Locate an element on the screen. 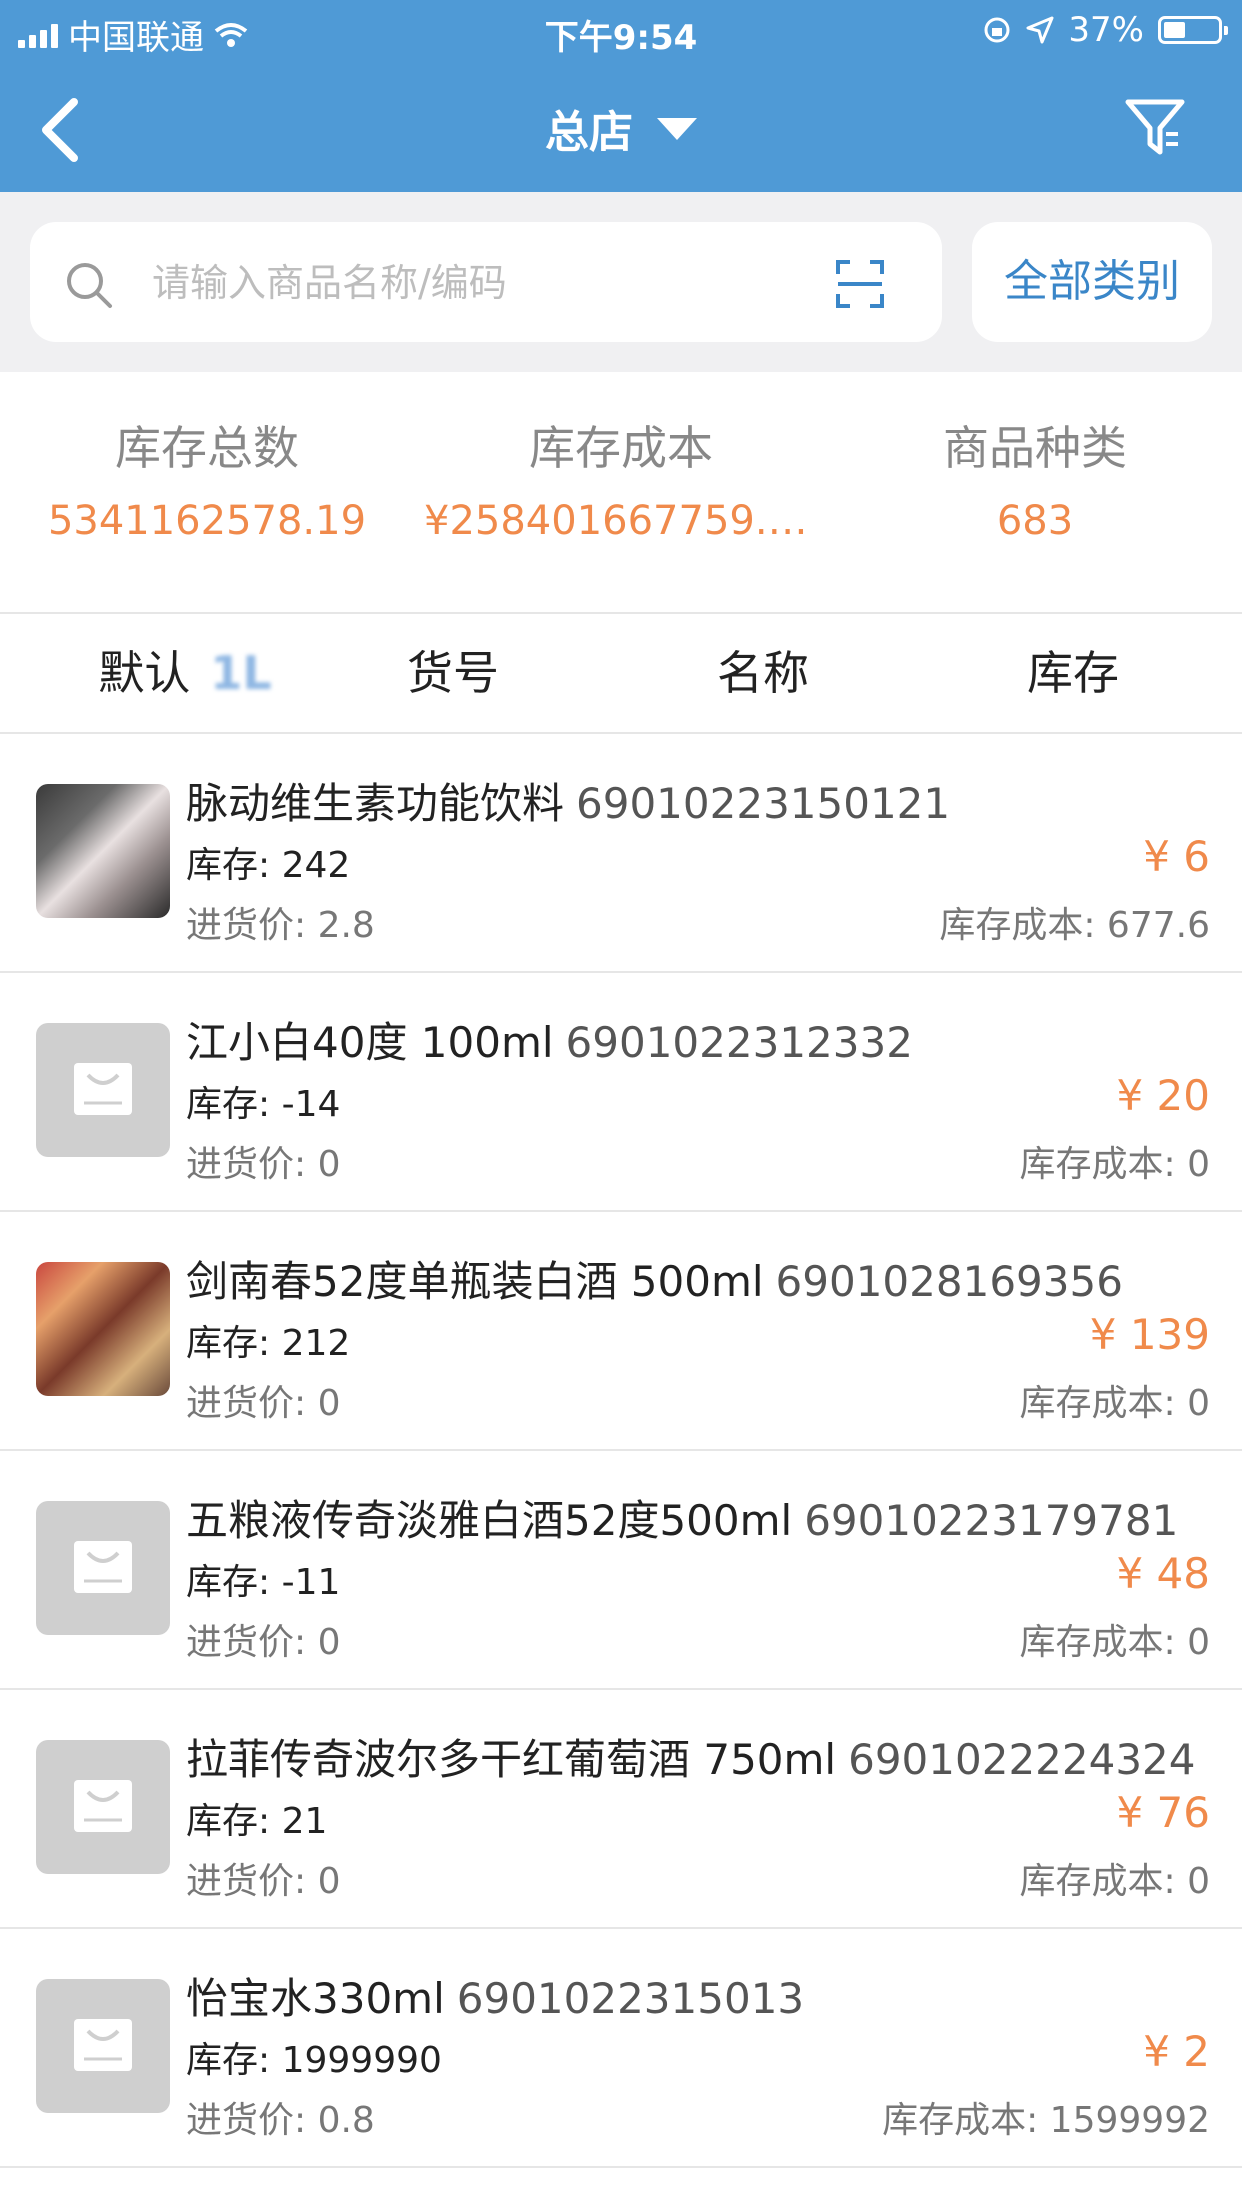 The height and width of the screenshot is (2208, 1242). product-name: 怡宝水330ml is located at coordinates (315, 1998).